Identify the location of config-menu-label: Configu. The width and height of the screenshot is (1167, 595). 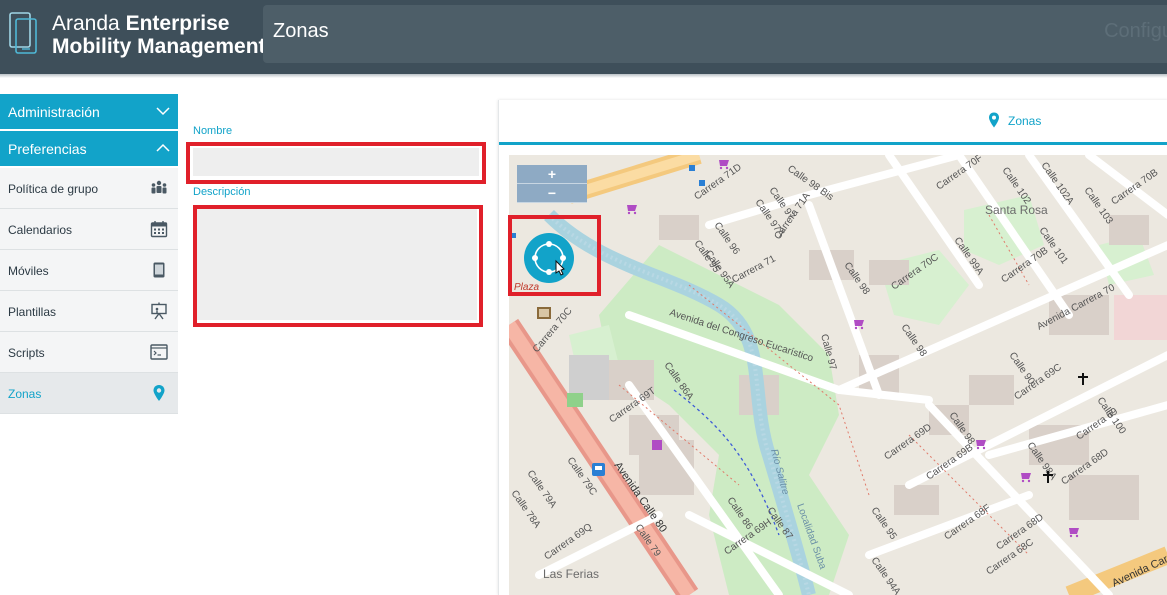
(1135, 31).